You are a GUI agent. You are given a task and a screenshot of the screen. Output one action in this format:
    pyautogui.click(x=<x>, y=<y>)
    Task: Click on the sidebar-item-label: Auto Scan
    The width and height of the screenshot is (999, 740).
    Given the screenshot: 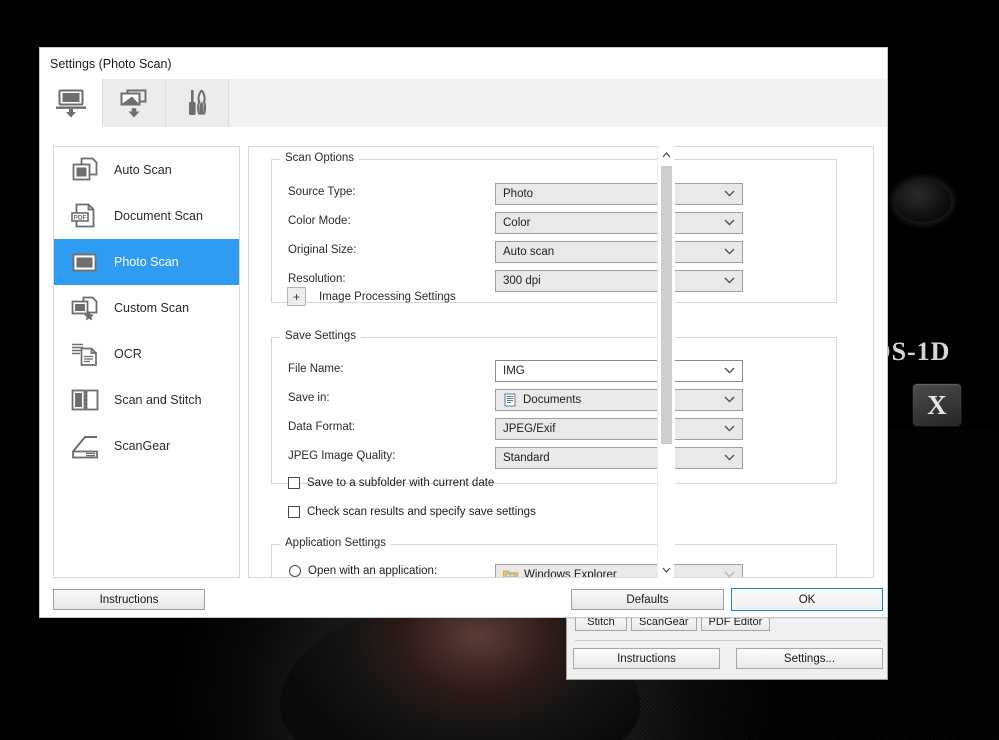 What is the action you would take?
    pyautogui.click(x=143, y=170)
    